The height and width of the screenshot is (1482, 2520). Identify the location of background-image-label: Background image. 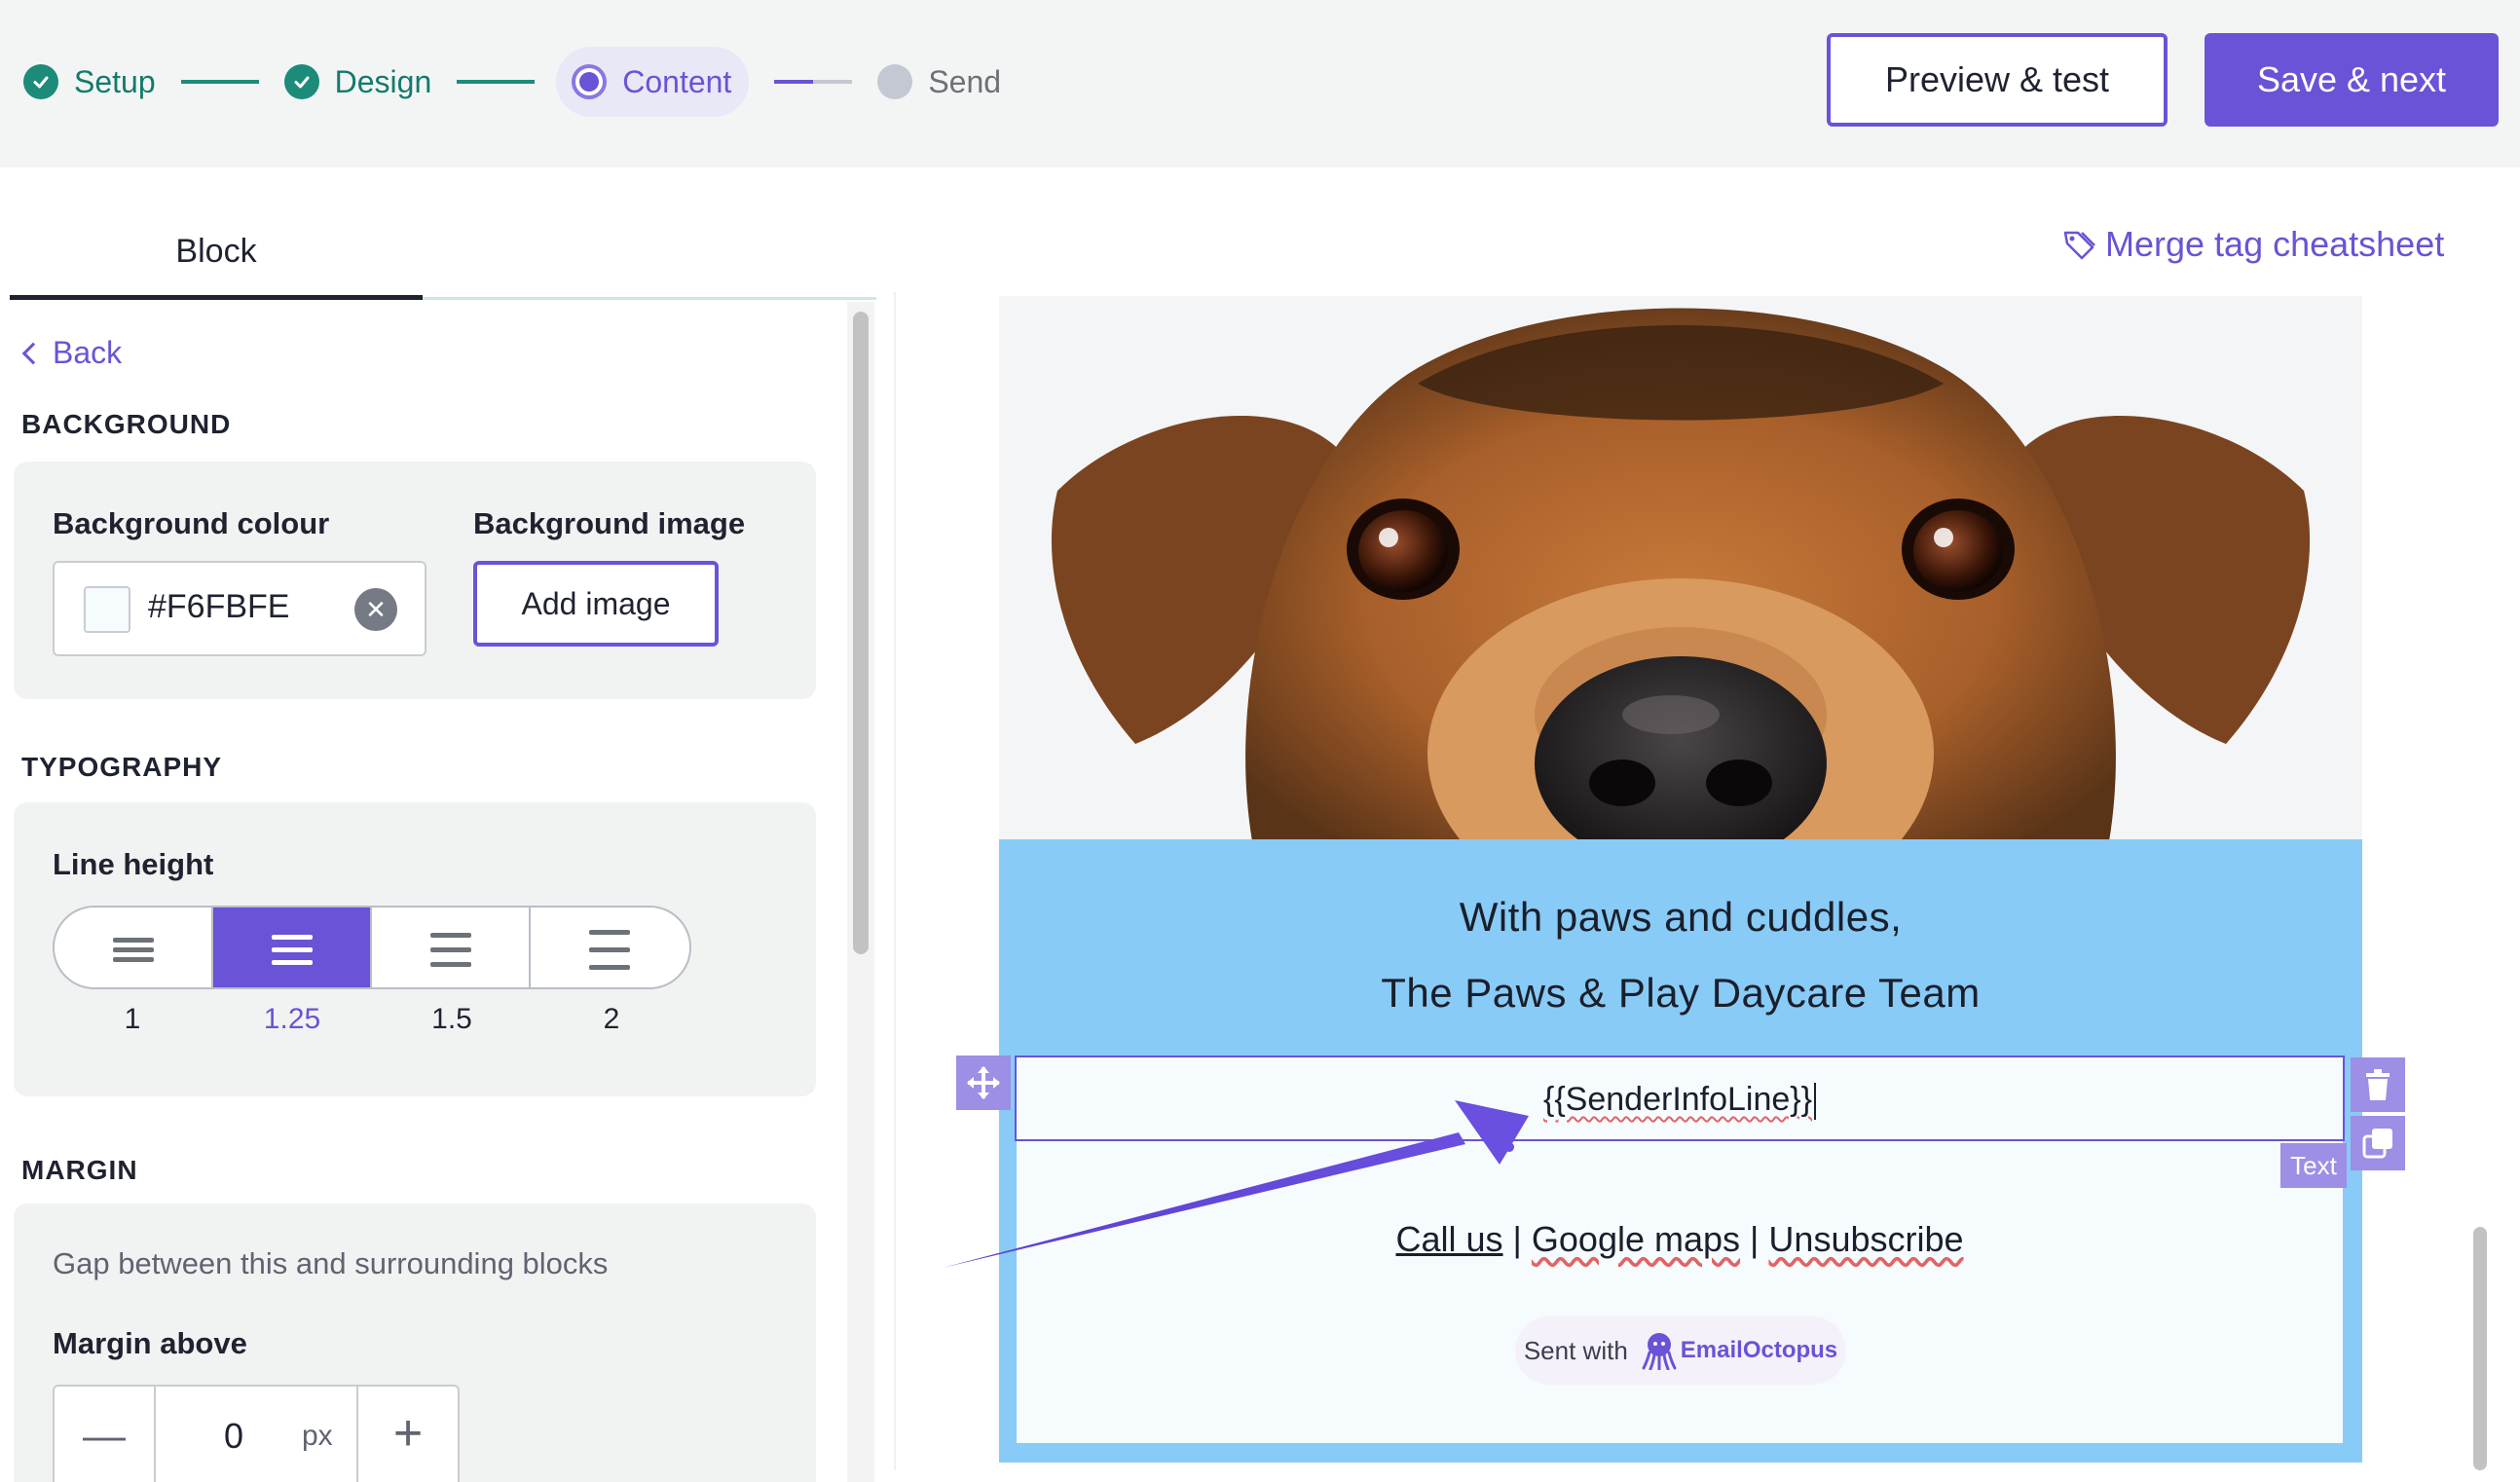
(609, 523).